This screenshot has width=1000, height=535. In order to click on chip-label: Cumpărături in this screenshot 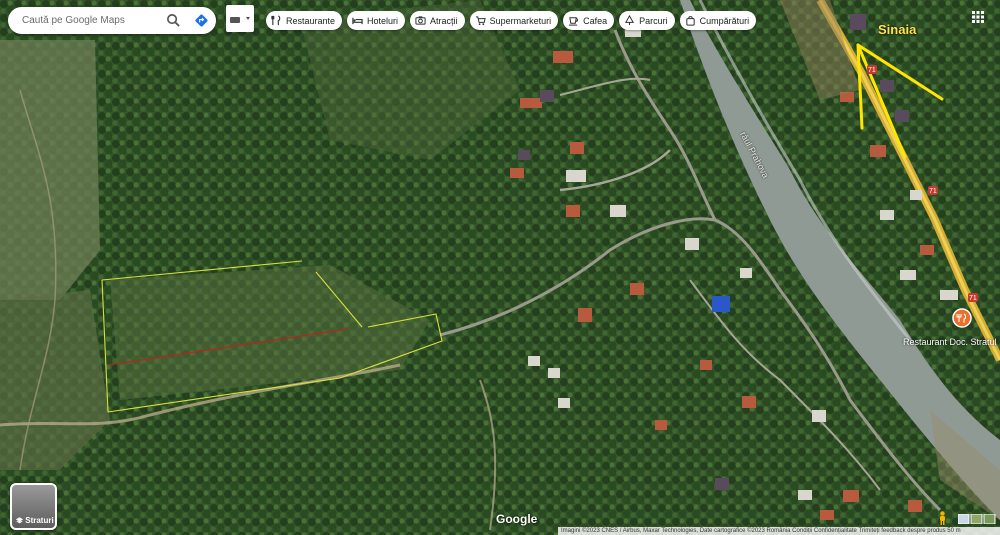, I will do `click(724, 20)`.